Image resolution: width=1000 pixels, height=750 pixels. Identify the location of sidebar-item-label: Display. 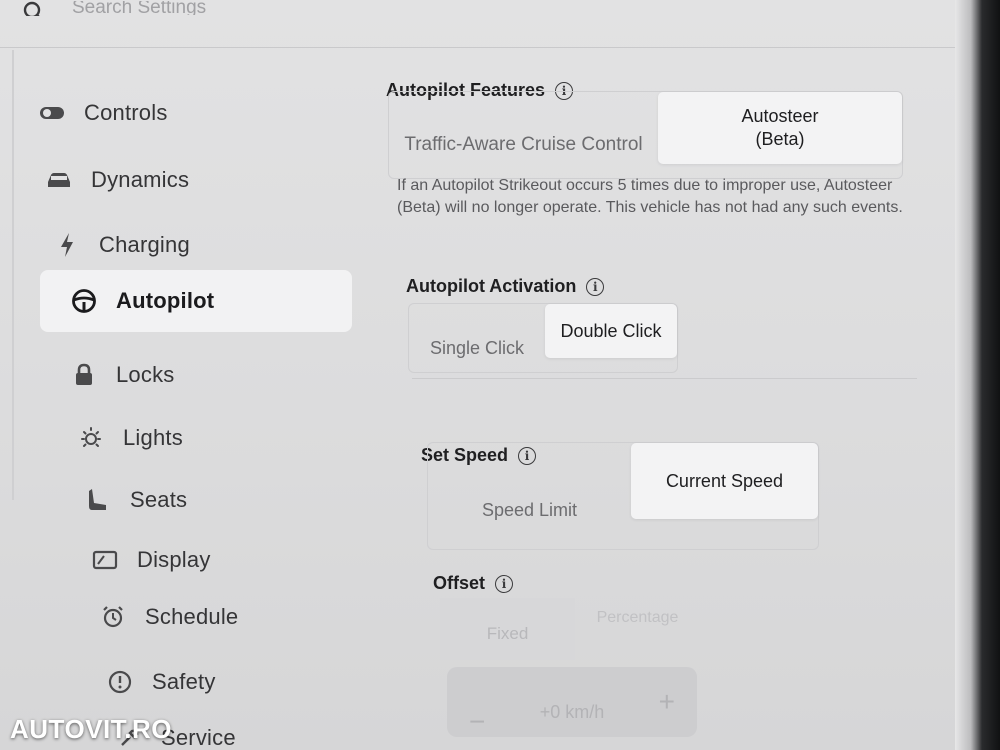
(174, 559).